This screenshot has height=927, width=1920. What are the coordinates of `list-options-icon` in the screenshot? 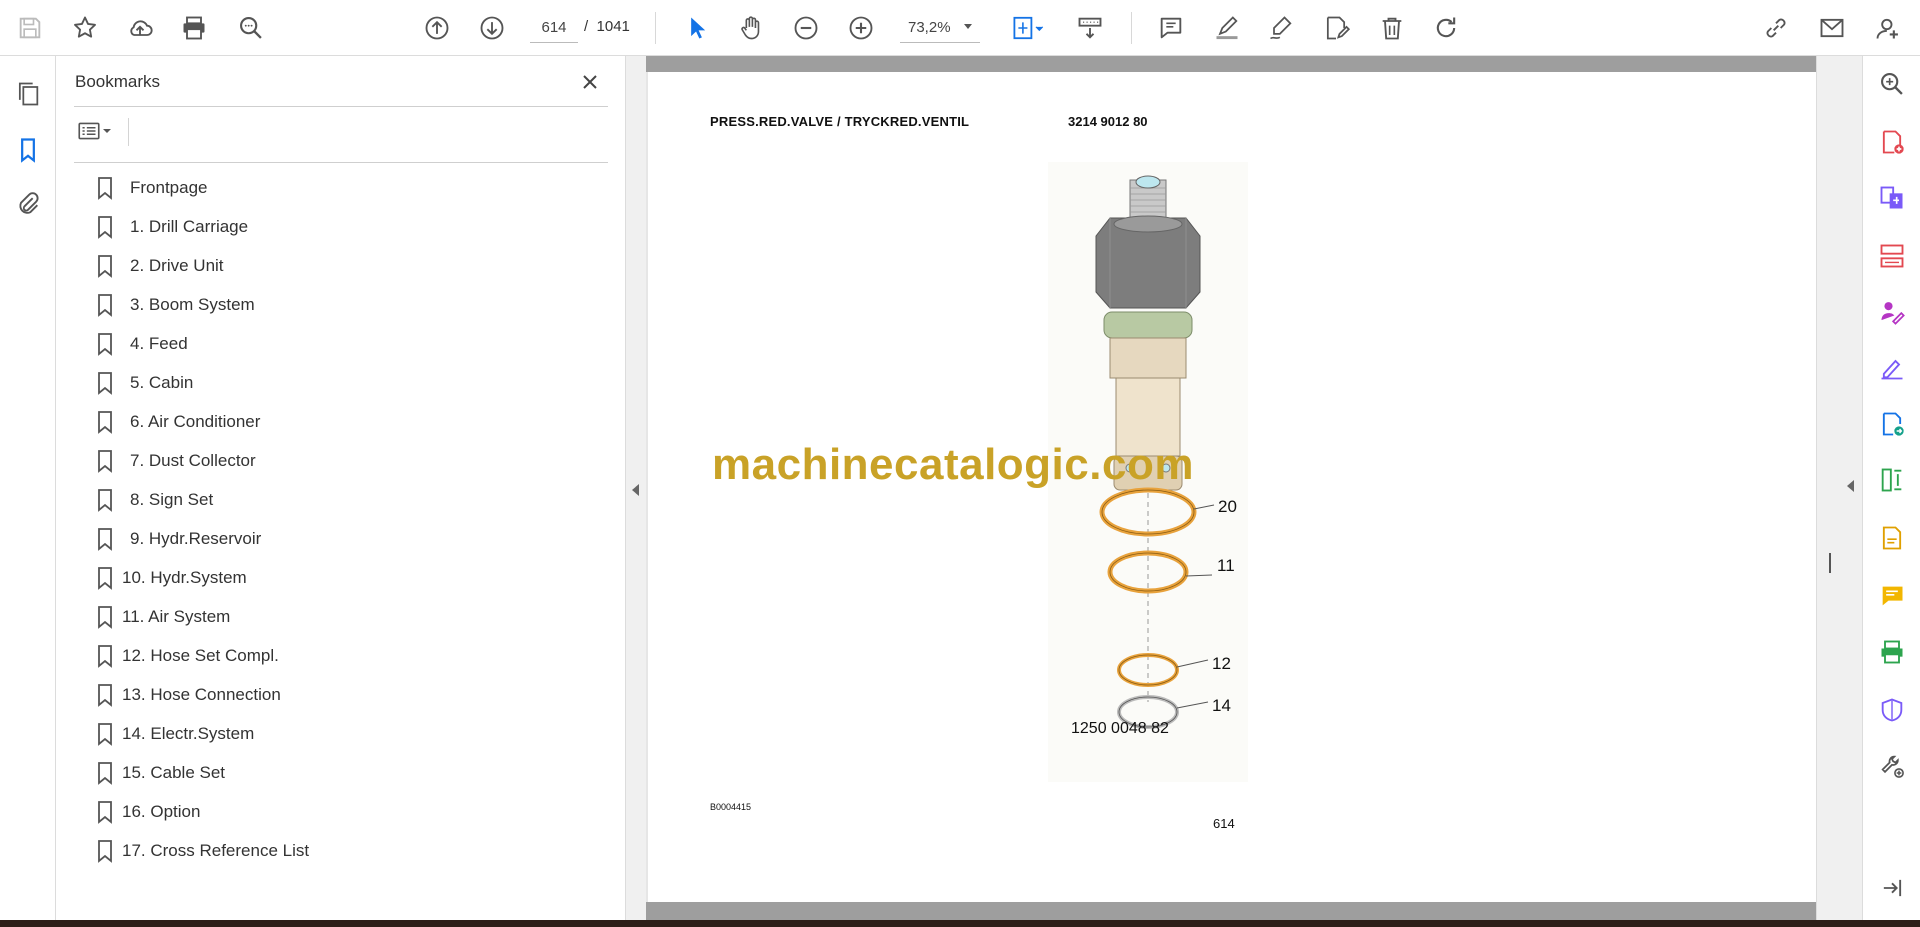 It's located at (89, 131).